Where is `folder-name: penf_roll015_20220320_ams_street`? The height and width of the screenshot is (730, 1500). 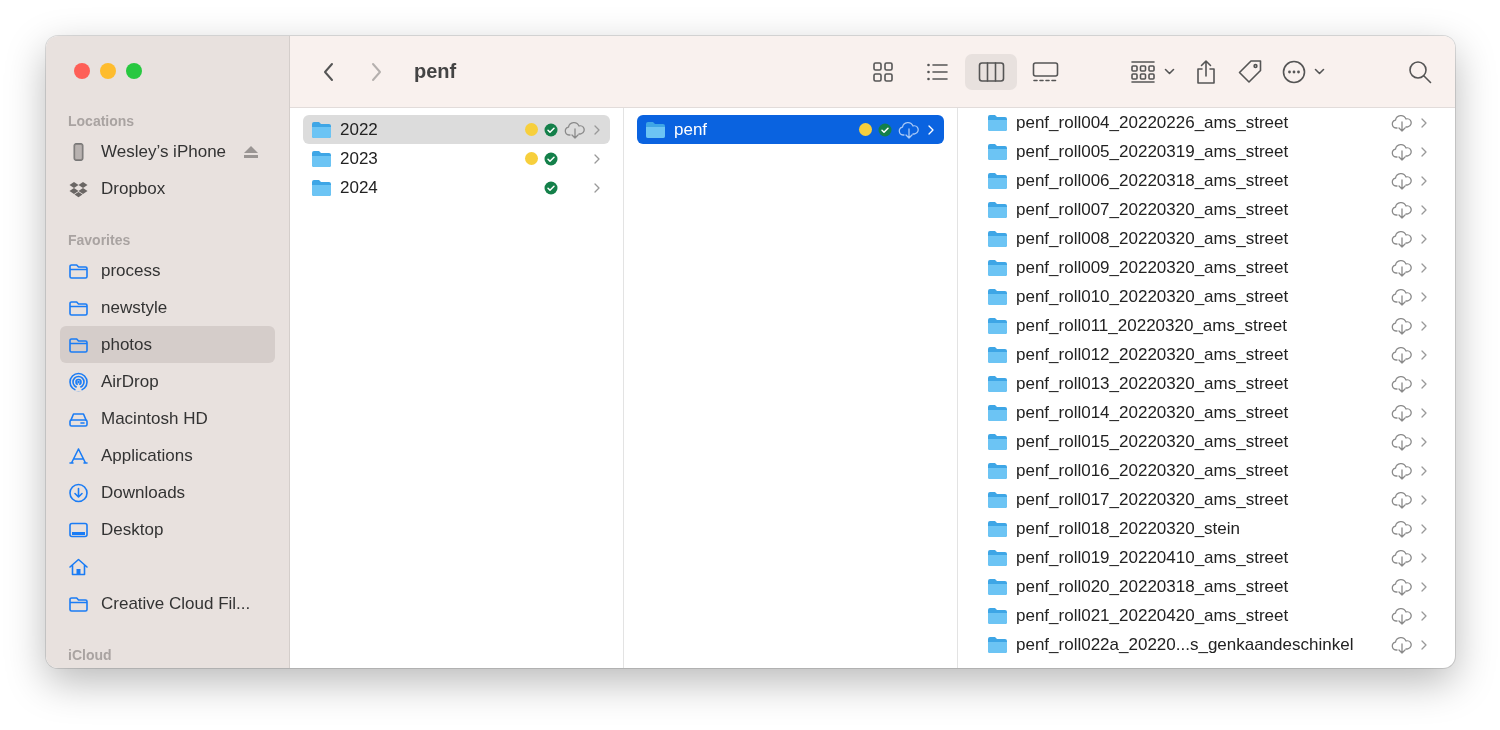 folder-name: penf_roll015_20220320_ams_street is located at coordinates (1152, 441).